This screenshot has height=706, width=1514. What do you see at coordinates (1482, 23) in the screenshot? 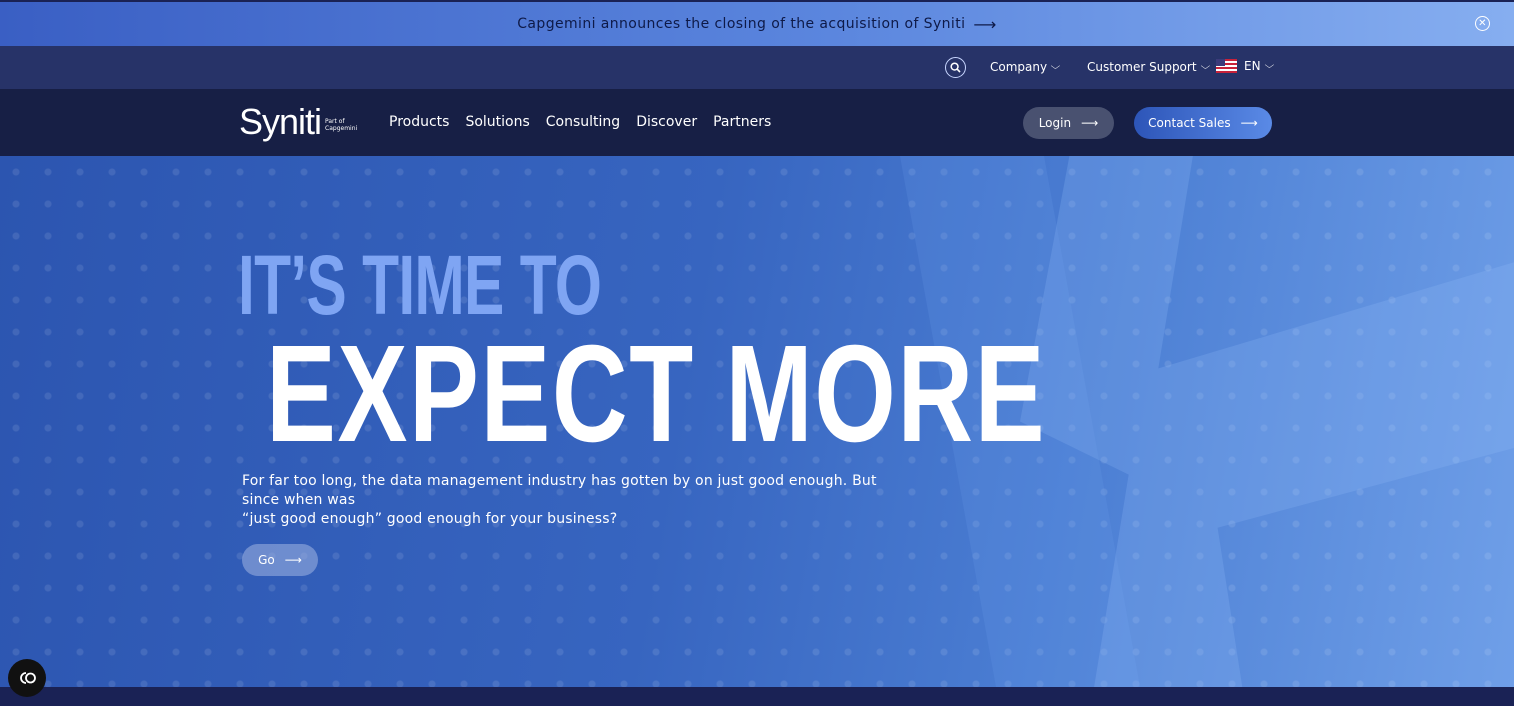
I see `close-icon: ✕` at bounding box center [1482, 23].